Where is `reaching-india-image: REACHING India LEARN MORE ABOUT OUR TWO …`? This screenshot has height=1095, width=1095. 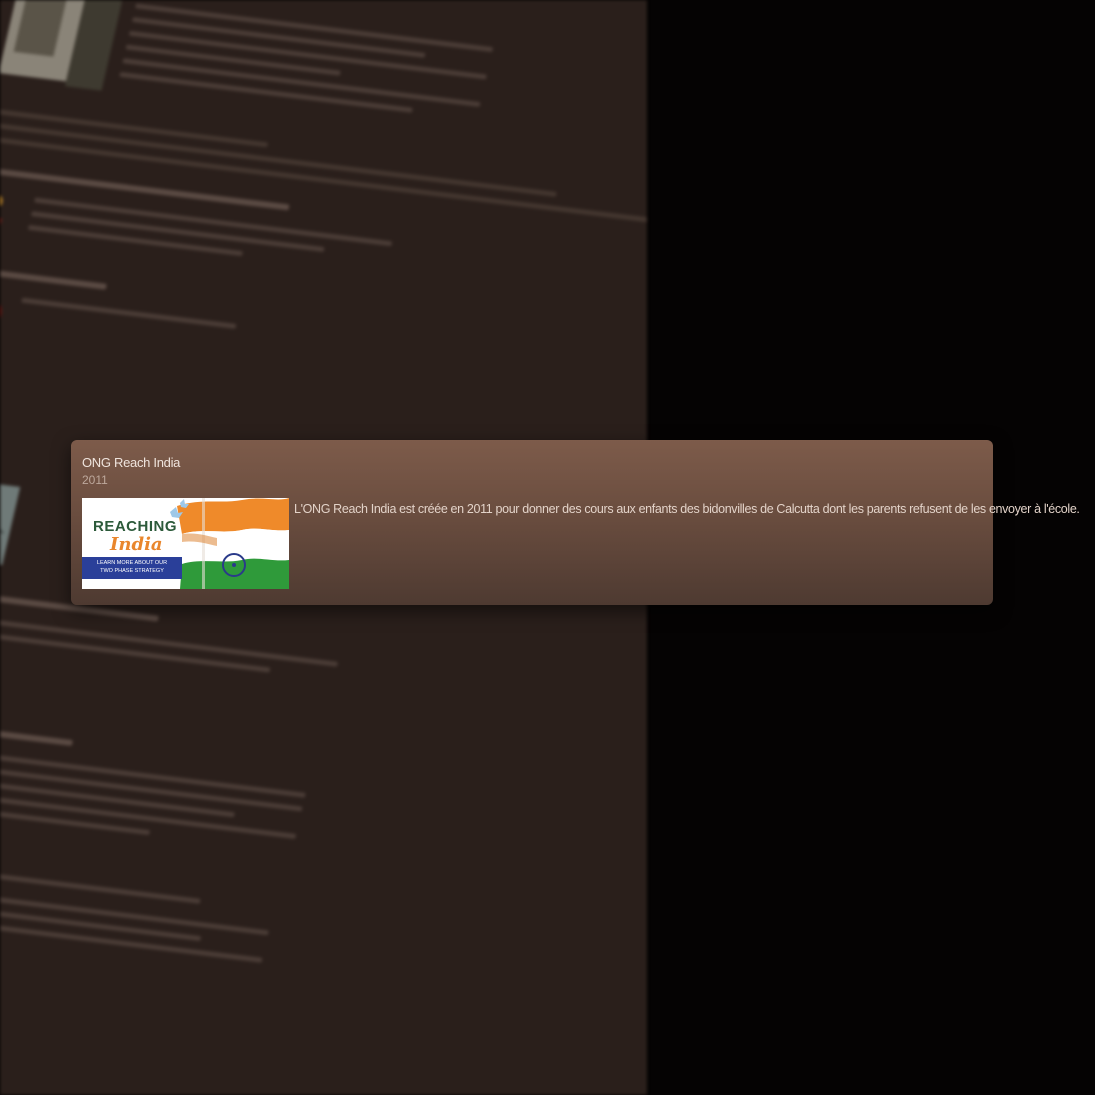 reaching-india-image: REACHING India LEARN MORE ABOUT OUR TWO … is located at coordinates (185, 543).